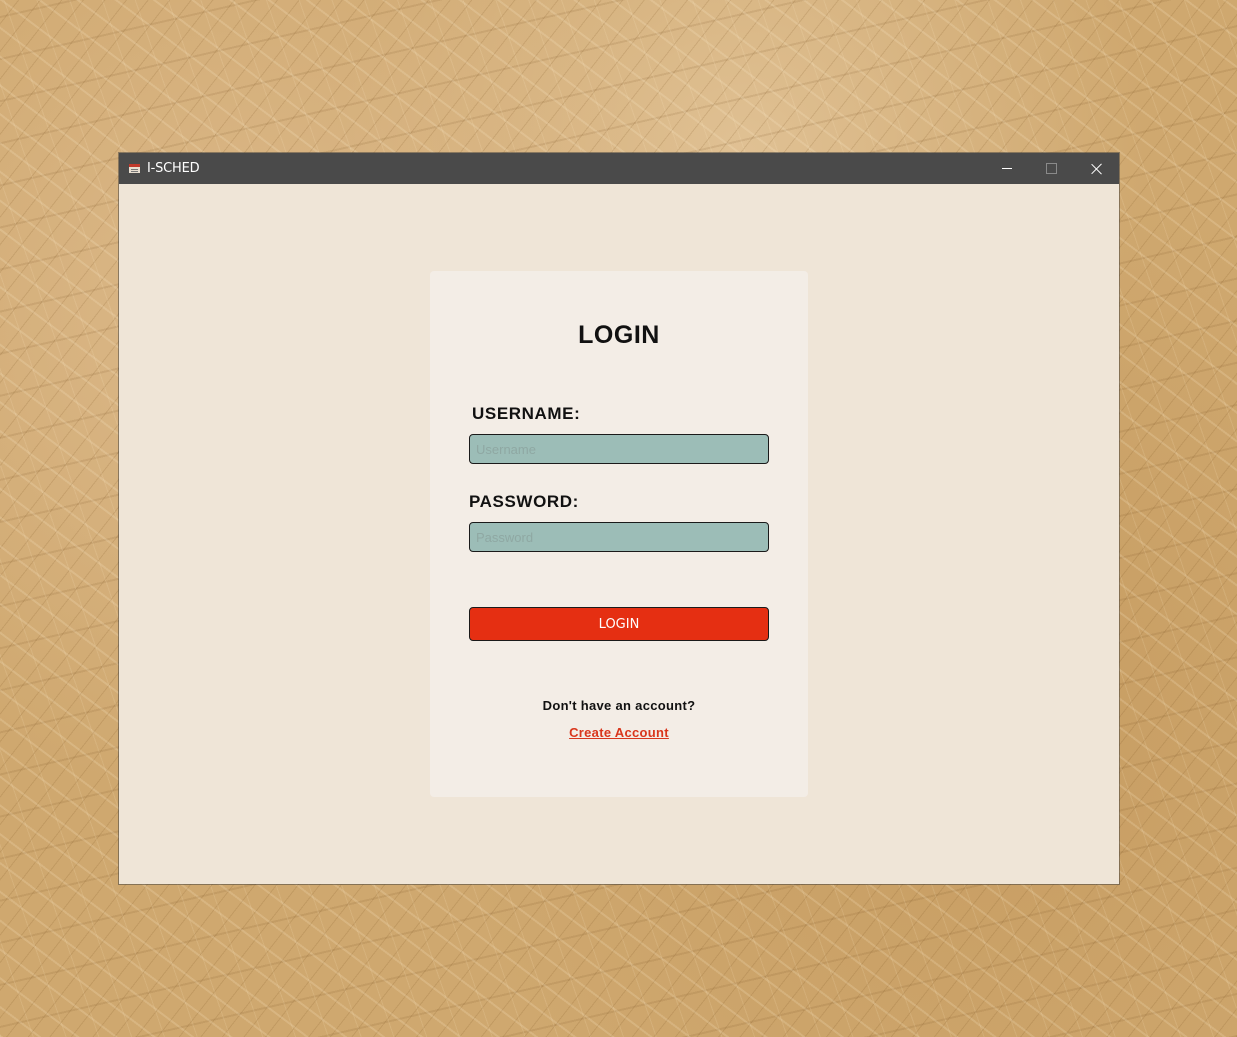 The height and width of the screenshot is (1037, 1237). I want to click on create-account-link: Create Account, so click(619, 732).